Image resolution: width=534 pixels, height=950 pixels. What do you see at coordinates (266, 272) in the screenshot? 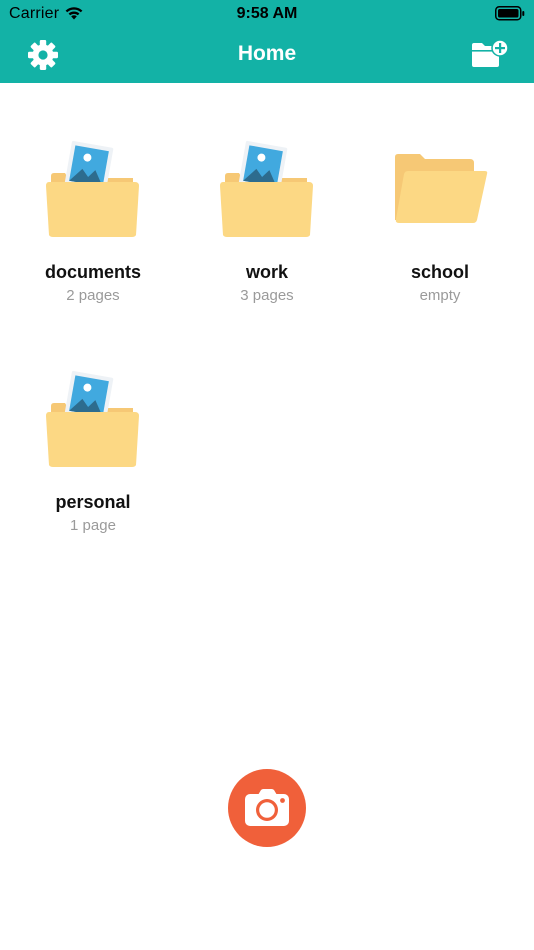
I see `folder-name: work` at bounding box center [266, 272].